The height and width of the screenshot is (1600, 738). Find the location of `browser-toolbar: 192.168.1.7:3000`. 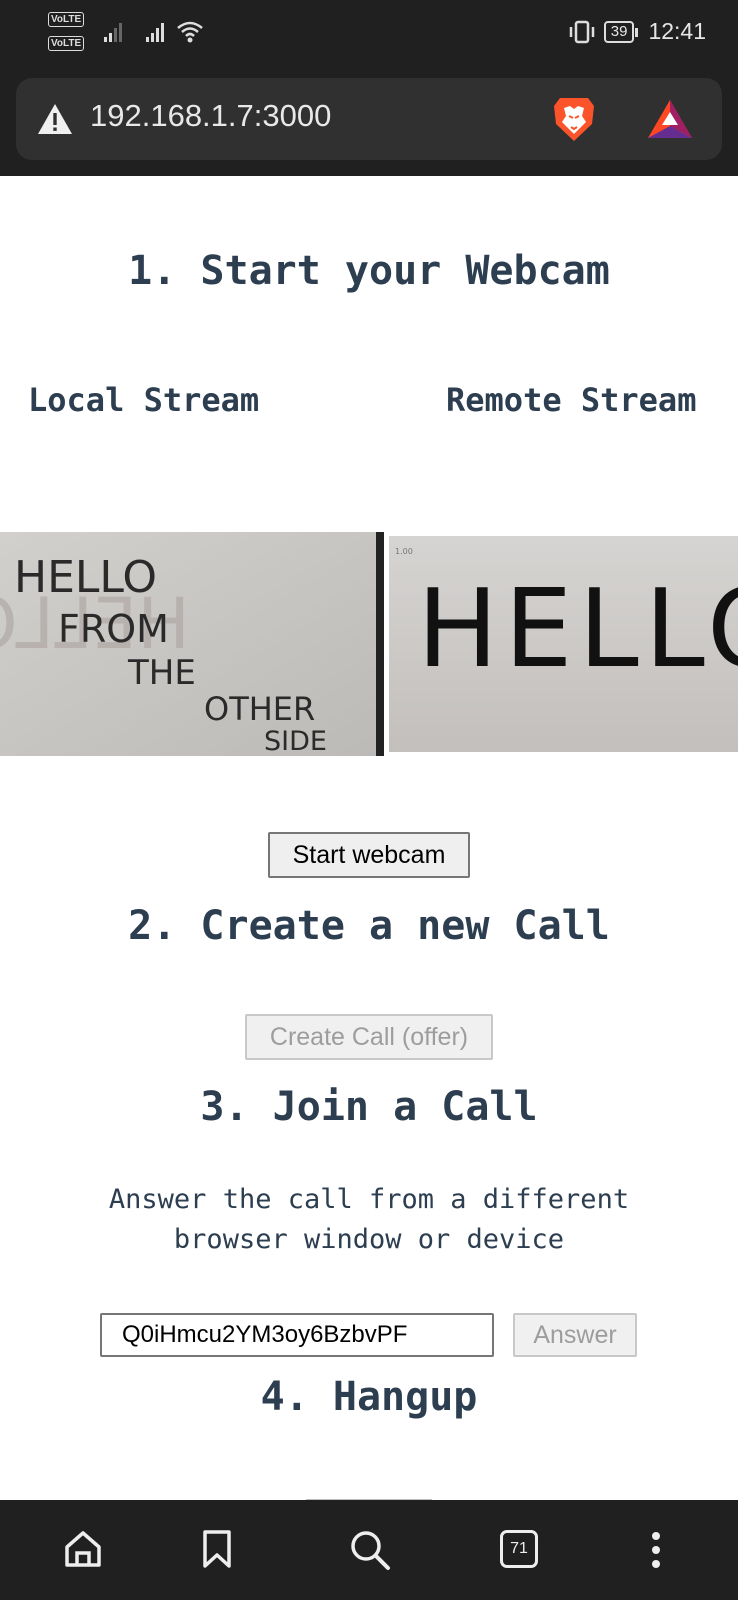

browser-toolbar: 192.168.1.7:3000 is located at coordinates (369, 122).